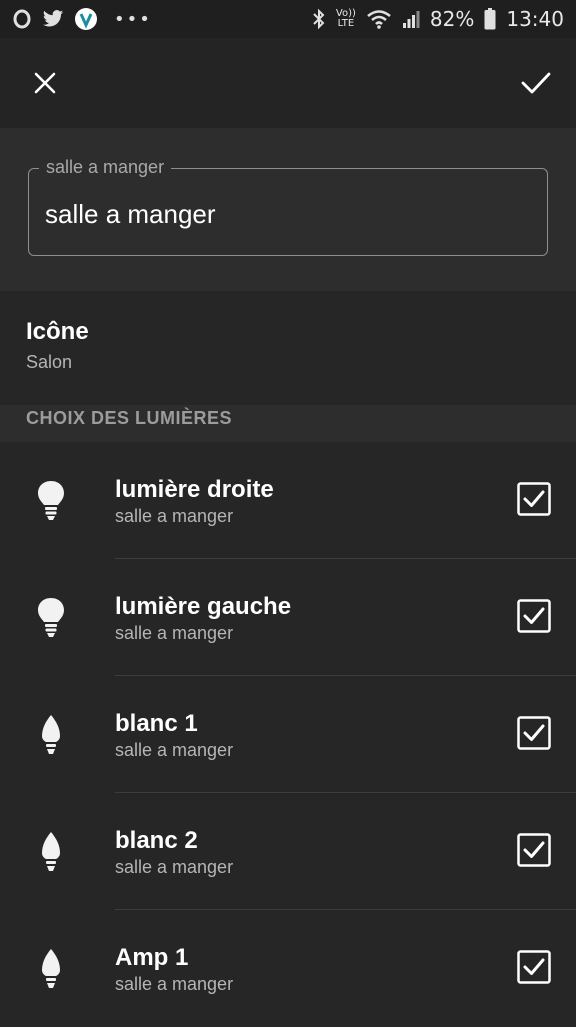 Image resolution: width=576 pixels, height=1027 pixels. I want to click on close-button, so click(45, 83).